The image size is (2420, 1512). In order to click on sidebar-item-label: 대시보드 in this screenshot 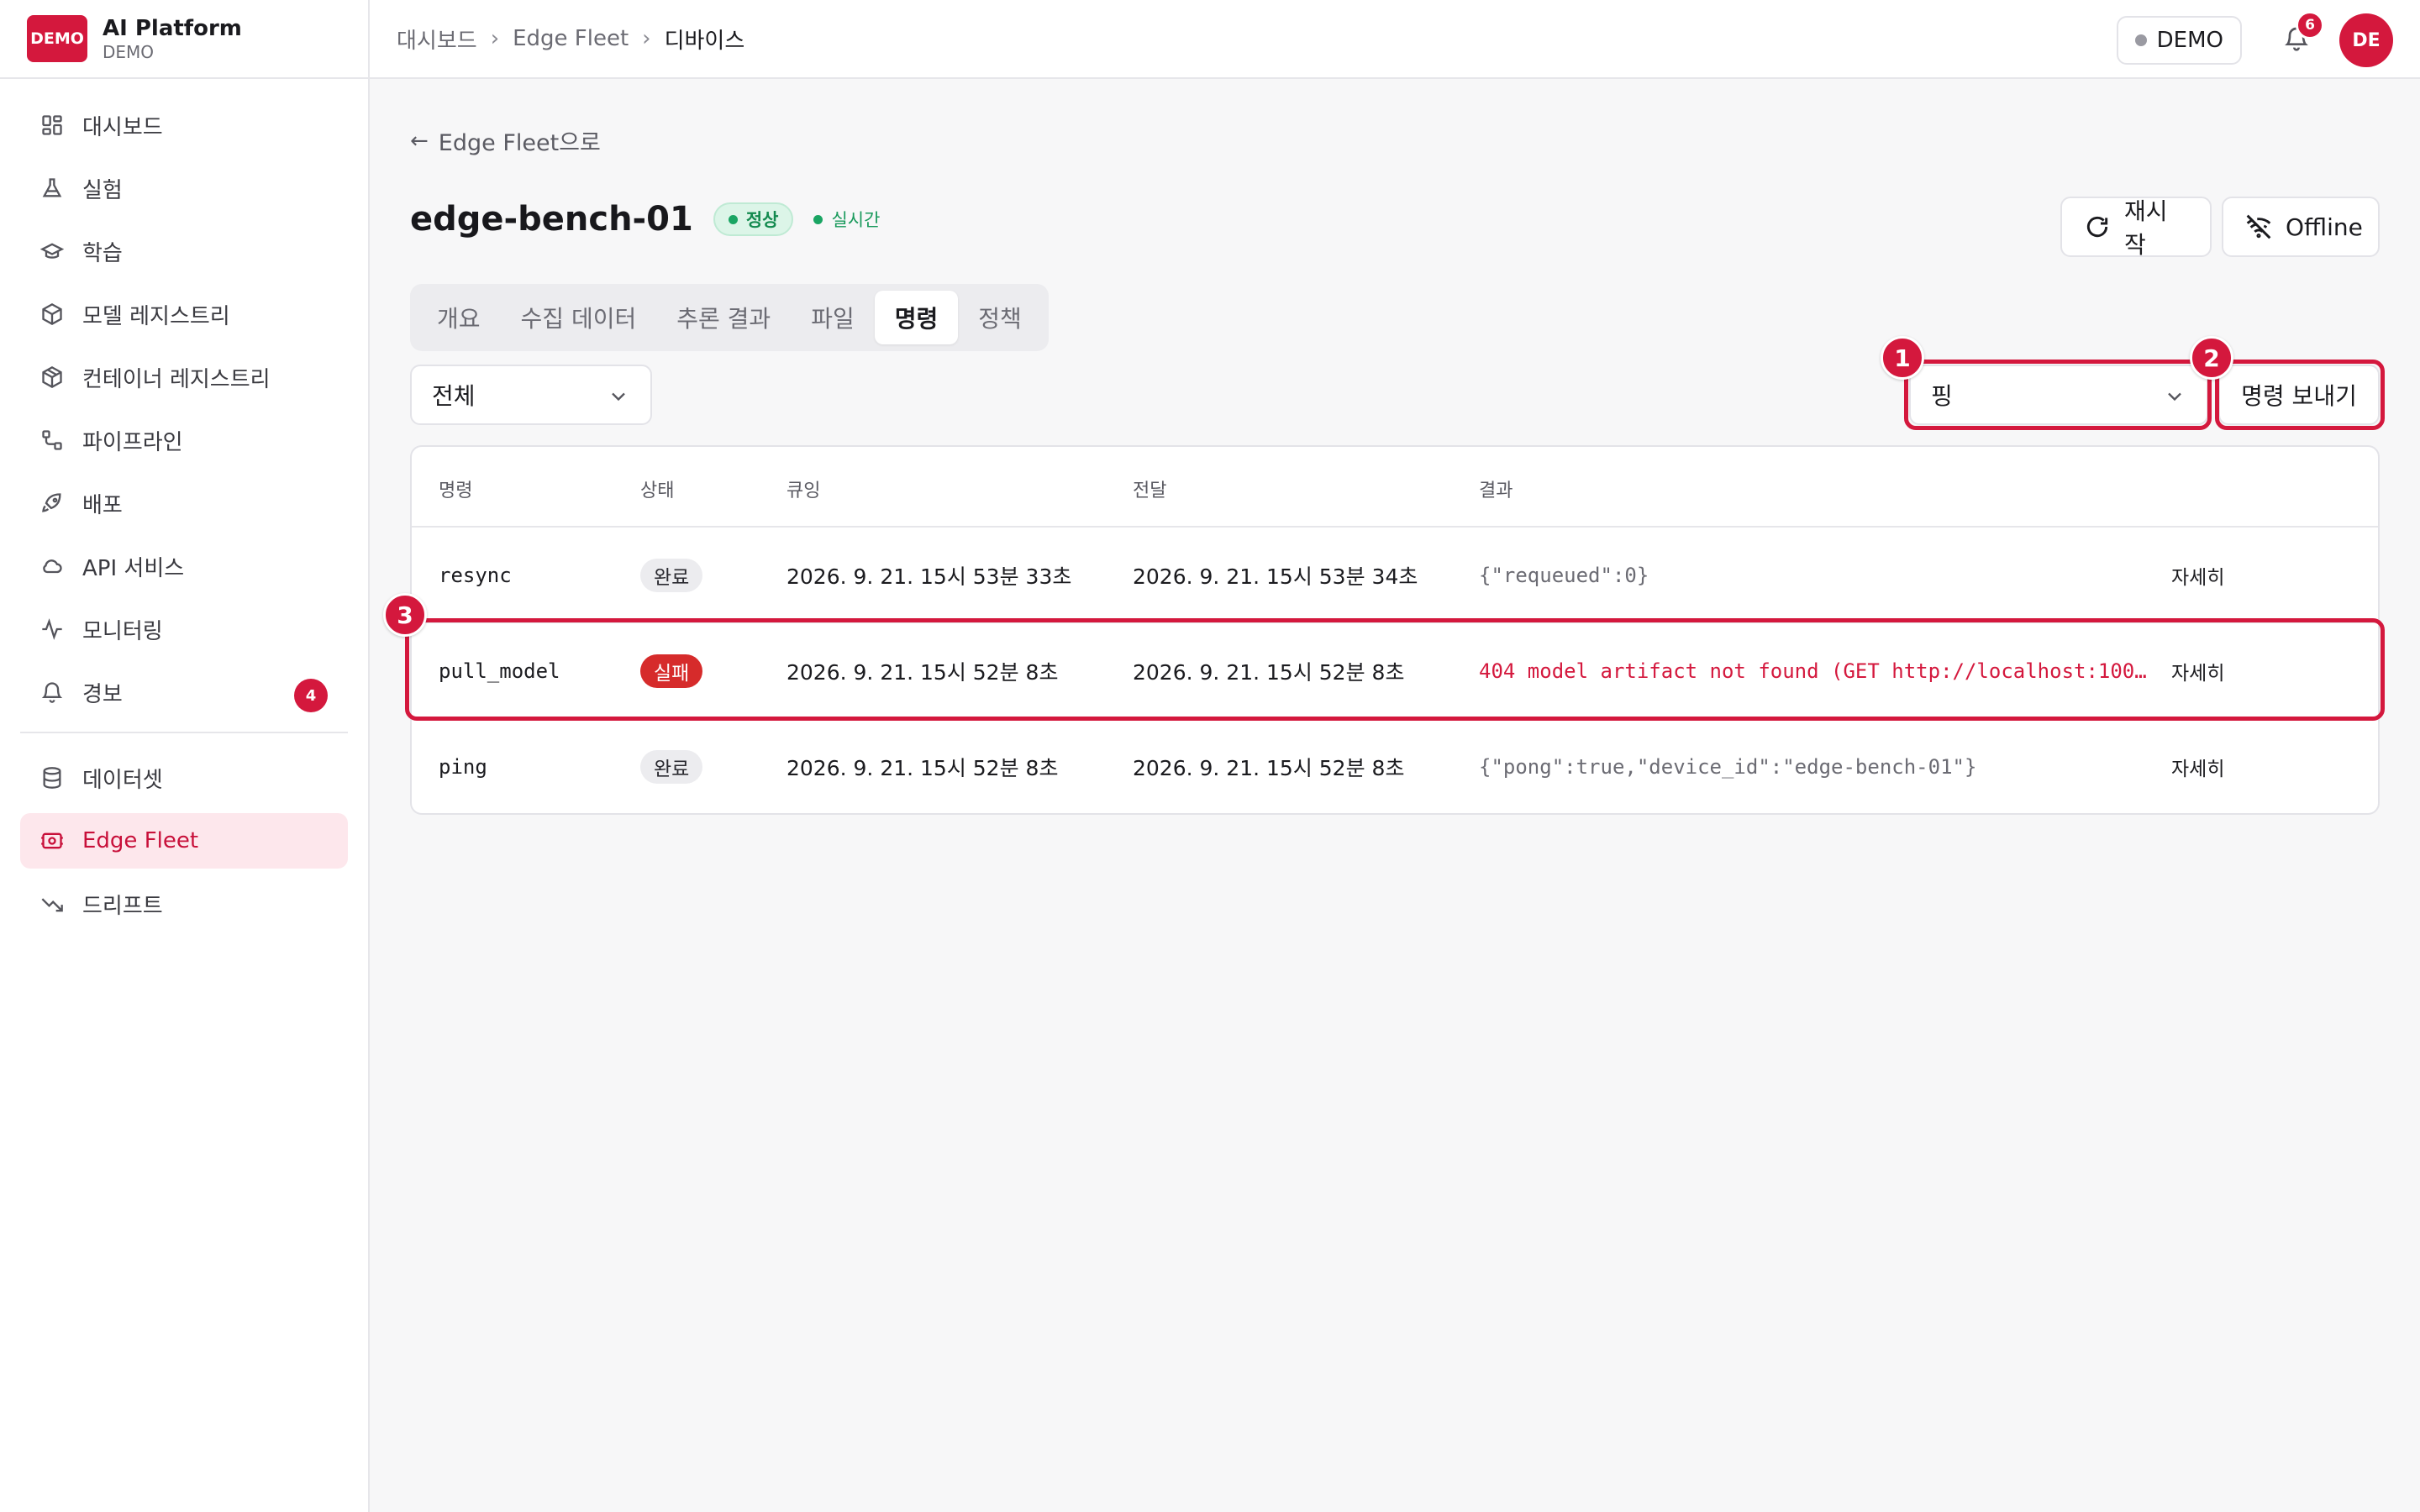, I will do `click(123, 127)`.